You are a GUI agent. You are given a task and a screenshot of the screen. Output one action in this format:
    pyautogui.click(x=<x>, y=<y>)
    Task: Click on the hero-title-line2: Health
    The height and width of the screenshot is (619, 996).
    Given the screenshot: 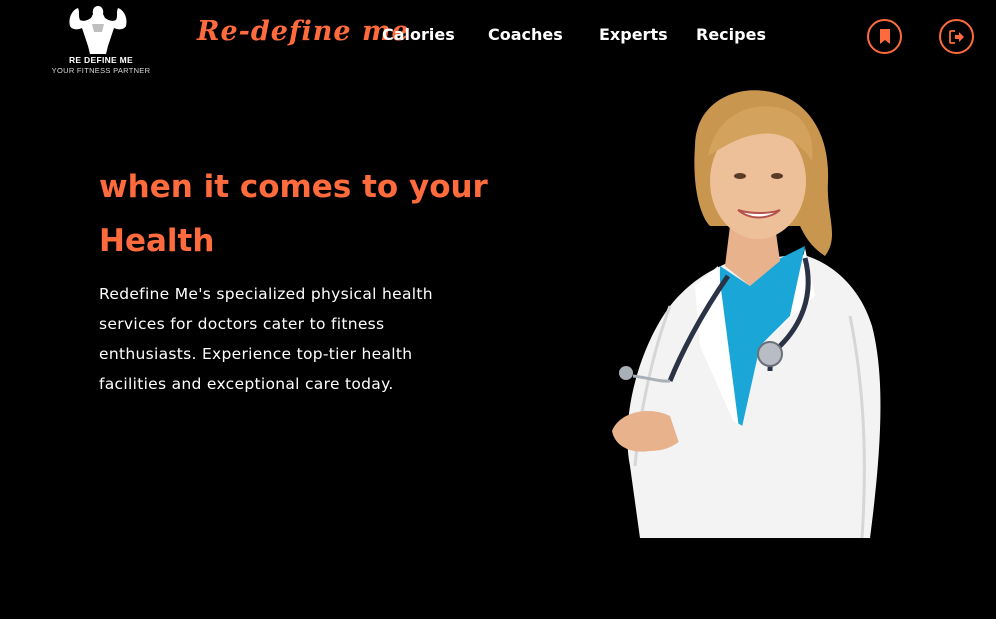 What is the action you would take?
    pyautogui.click(x=157, y=241)
    